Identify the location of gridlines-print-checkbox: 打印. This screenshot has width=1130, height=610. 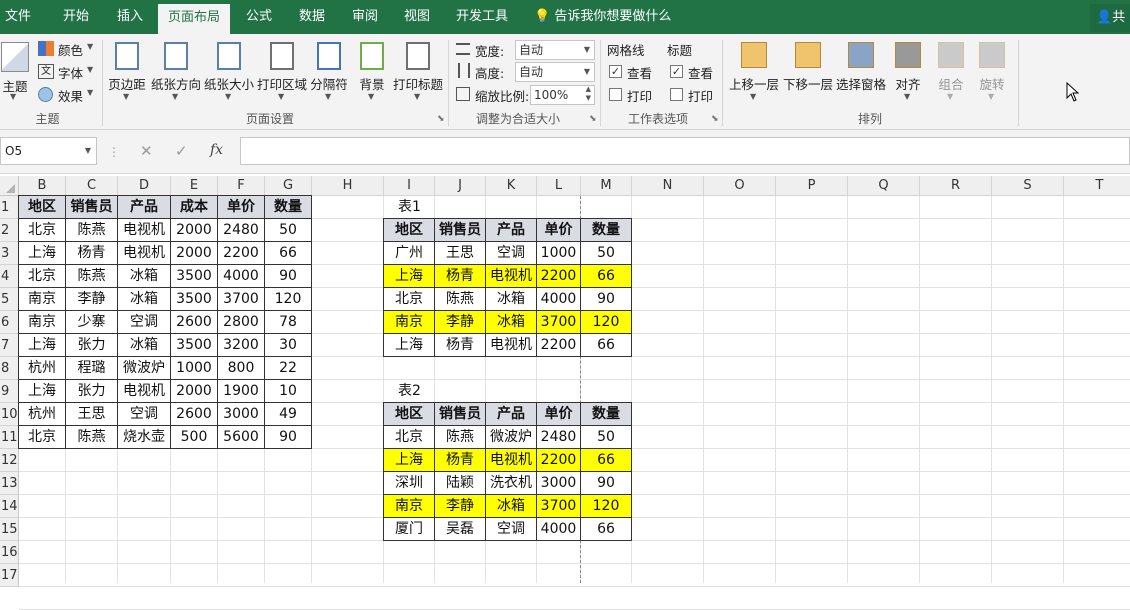
(636, 95).